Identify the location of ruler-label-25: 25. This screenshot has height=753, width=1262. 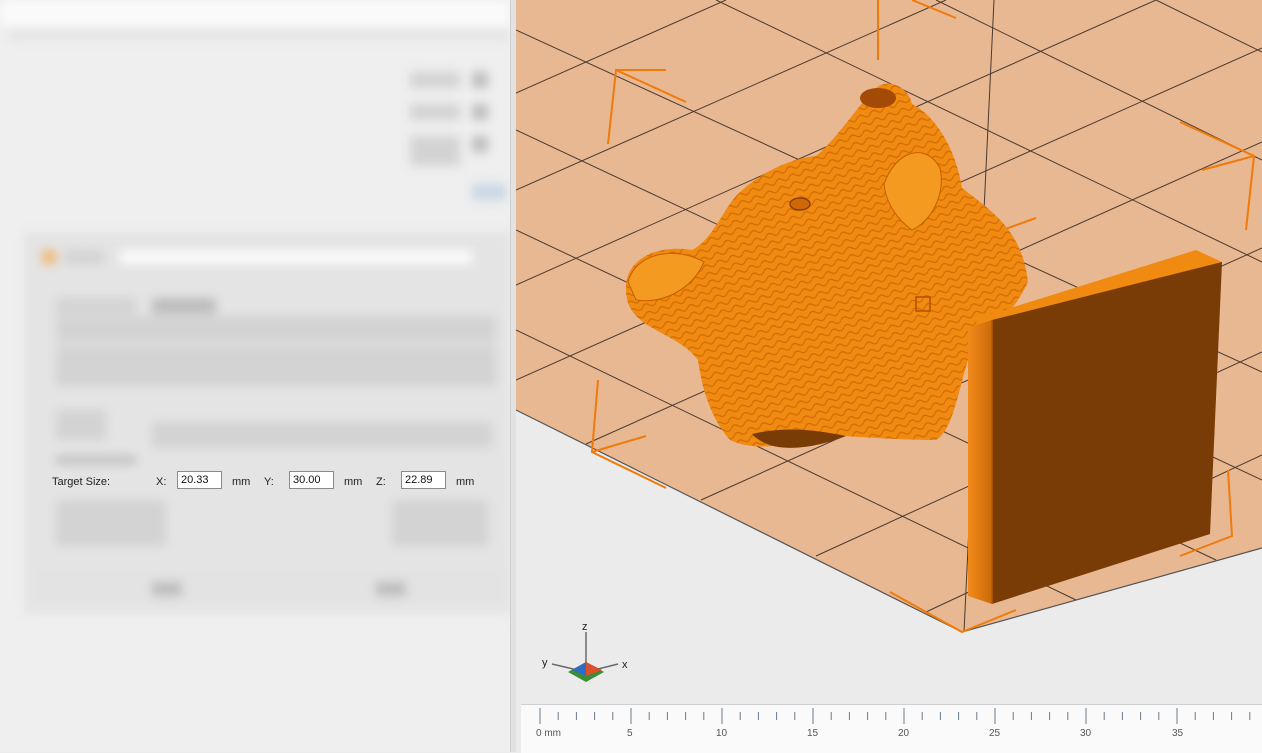
(995, 733).